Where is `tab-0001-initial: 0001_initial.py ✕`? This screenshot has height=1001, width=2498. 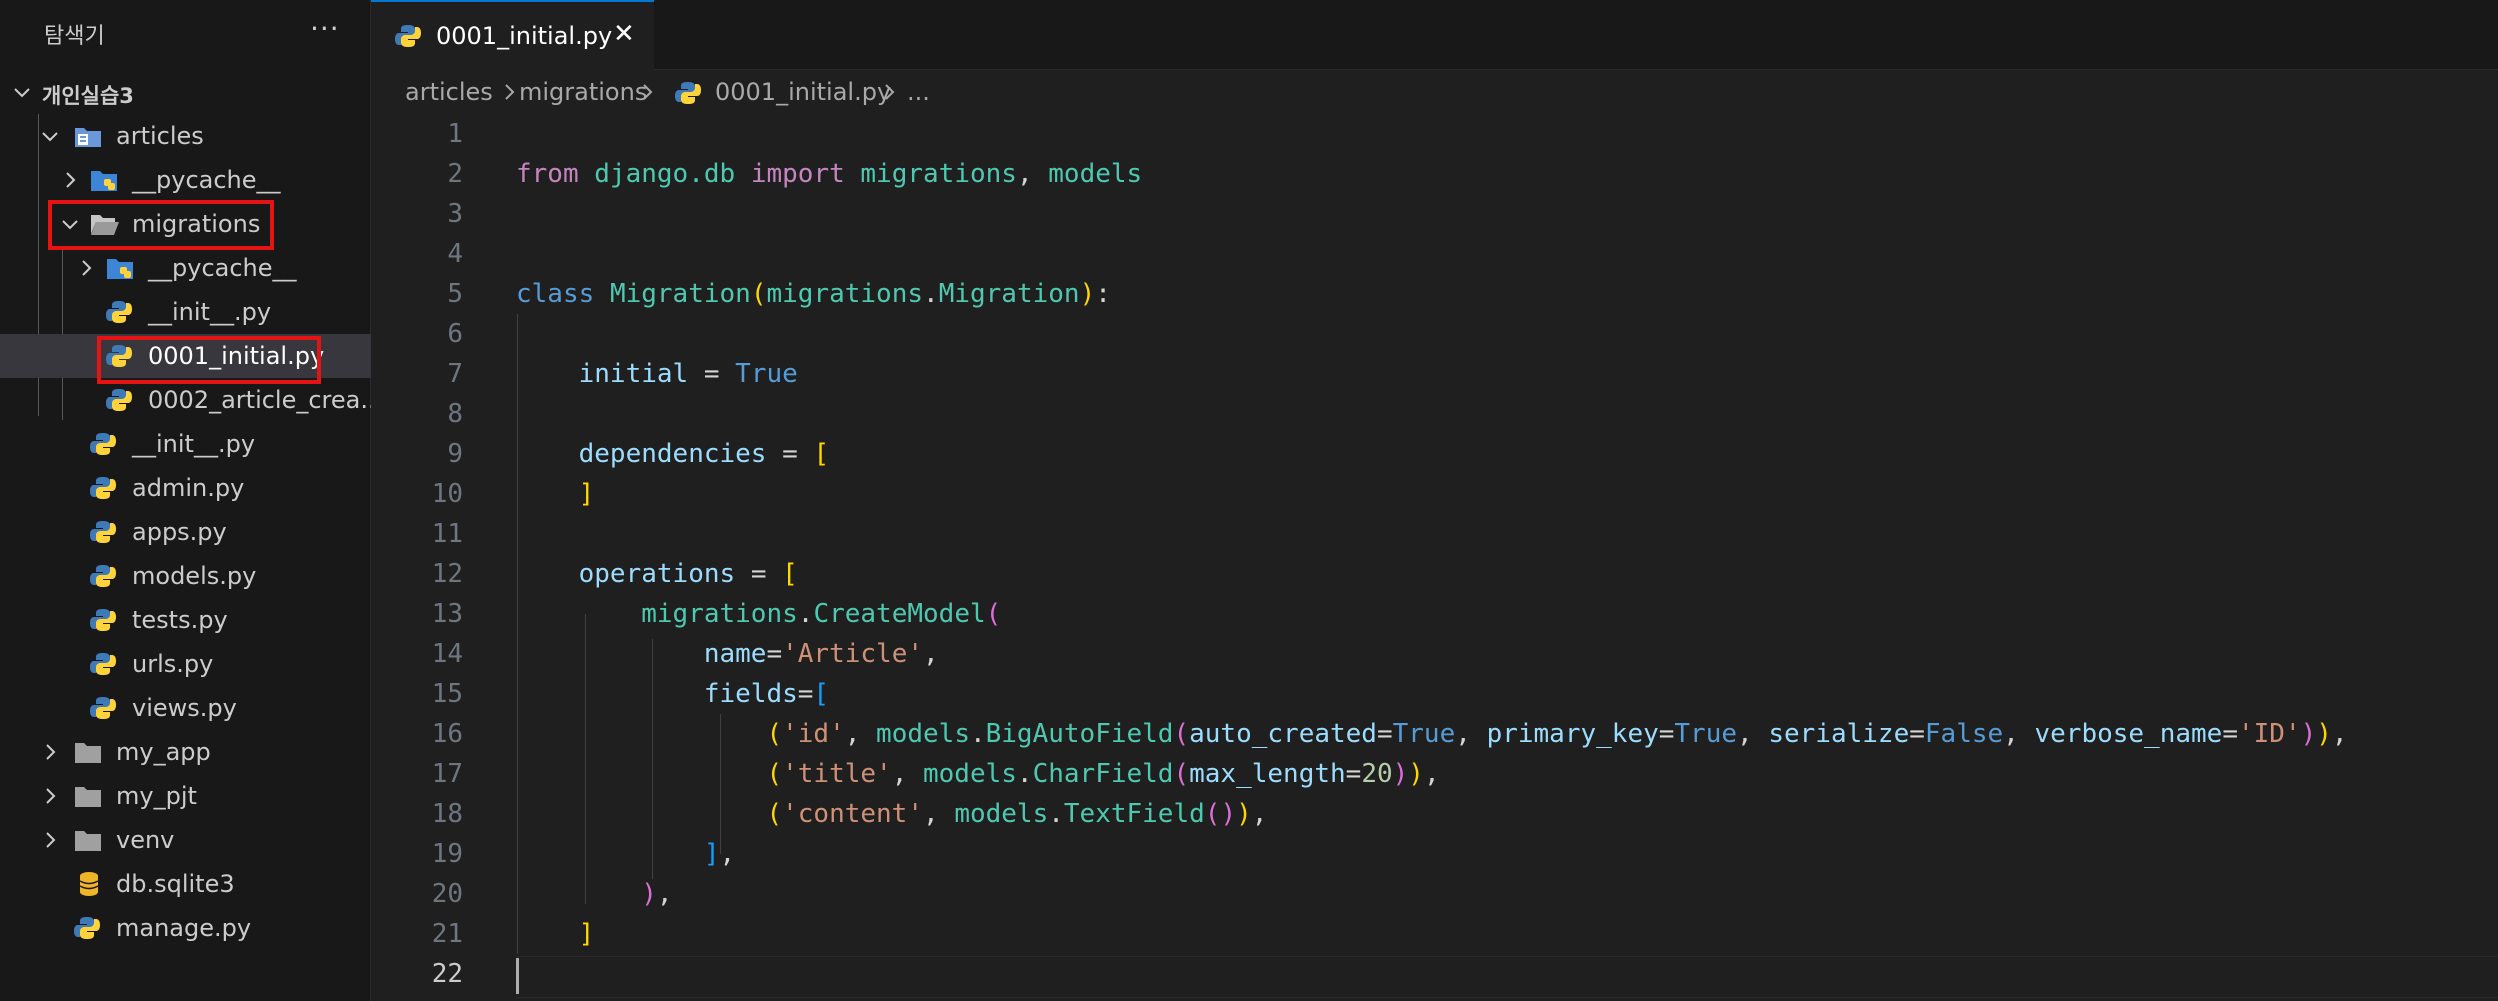
tab-0001-initial: 0001_initial.py ✕ is located at coordinates (512, 35).